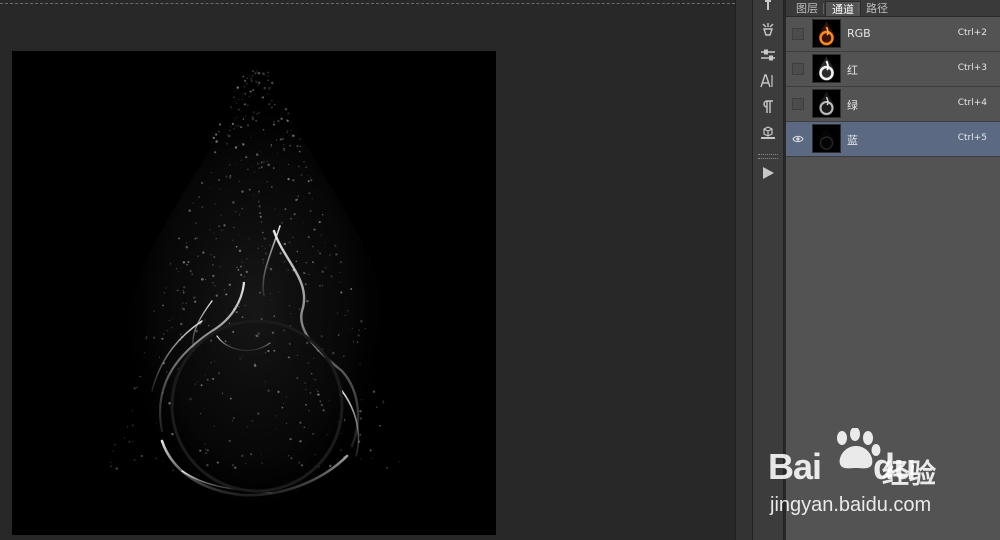 The height and width of the screenshot is (540, 1000). I want to click on channel-thumbnail-green, so click(826, 103).